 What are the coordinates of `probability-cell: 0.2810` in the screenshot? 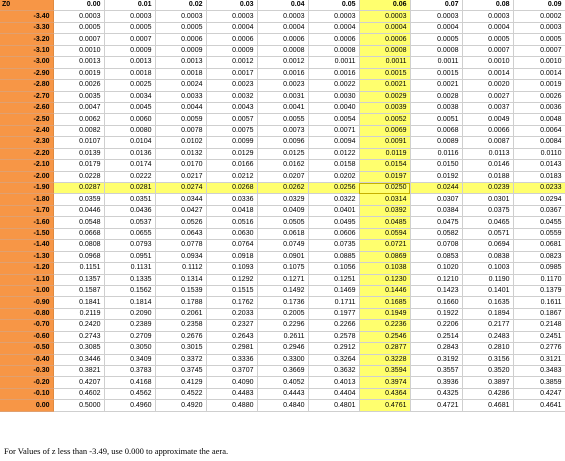 It's located at (488, 348).